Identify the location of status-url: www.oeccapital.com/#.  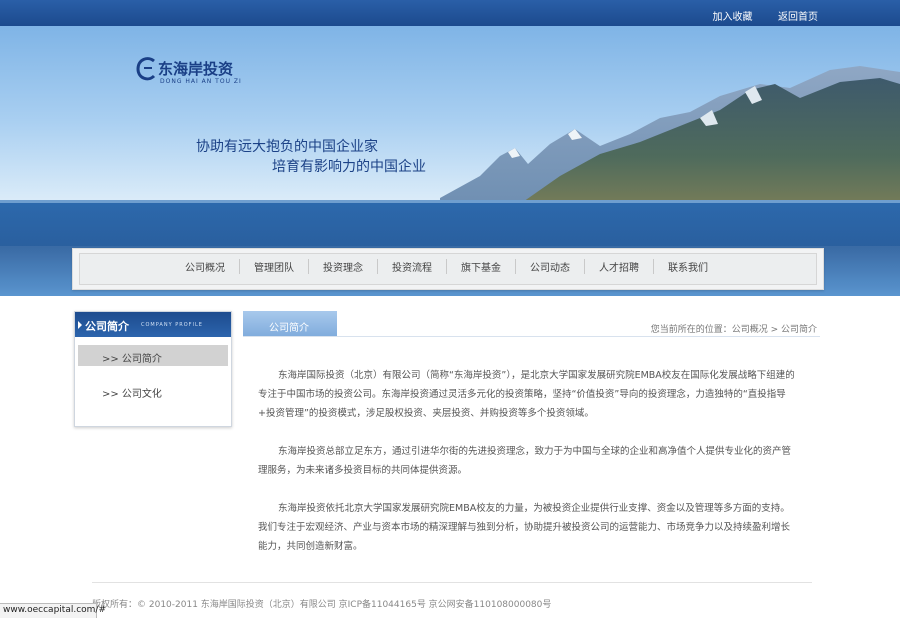
(54, 610).